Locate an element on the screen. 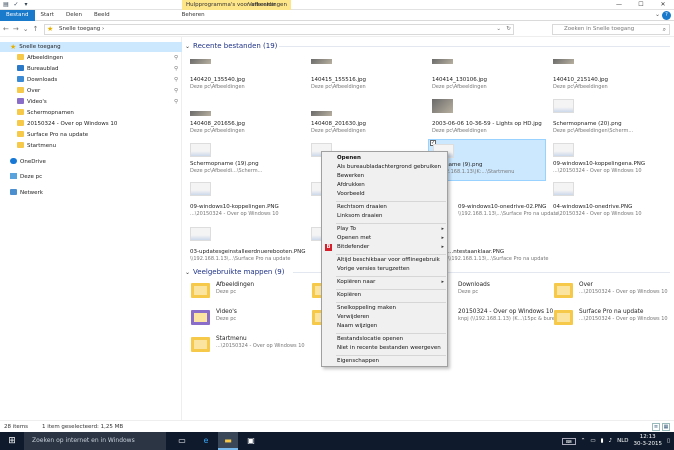 Image resolution: width=674 pixels, height=450 pixels. maximize-icon: ☐ is located at coordinates (641, 5).